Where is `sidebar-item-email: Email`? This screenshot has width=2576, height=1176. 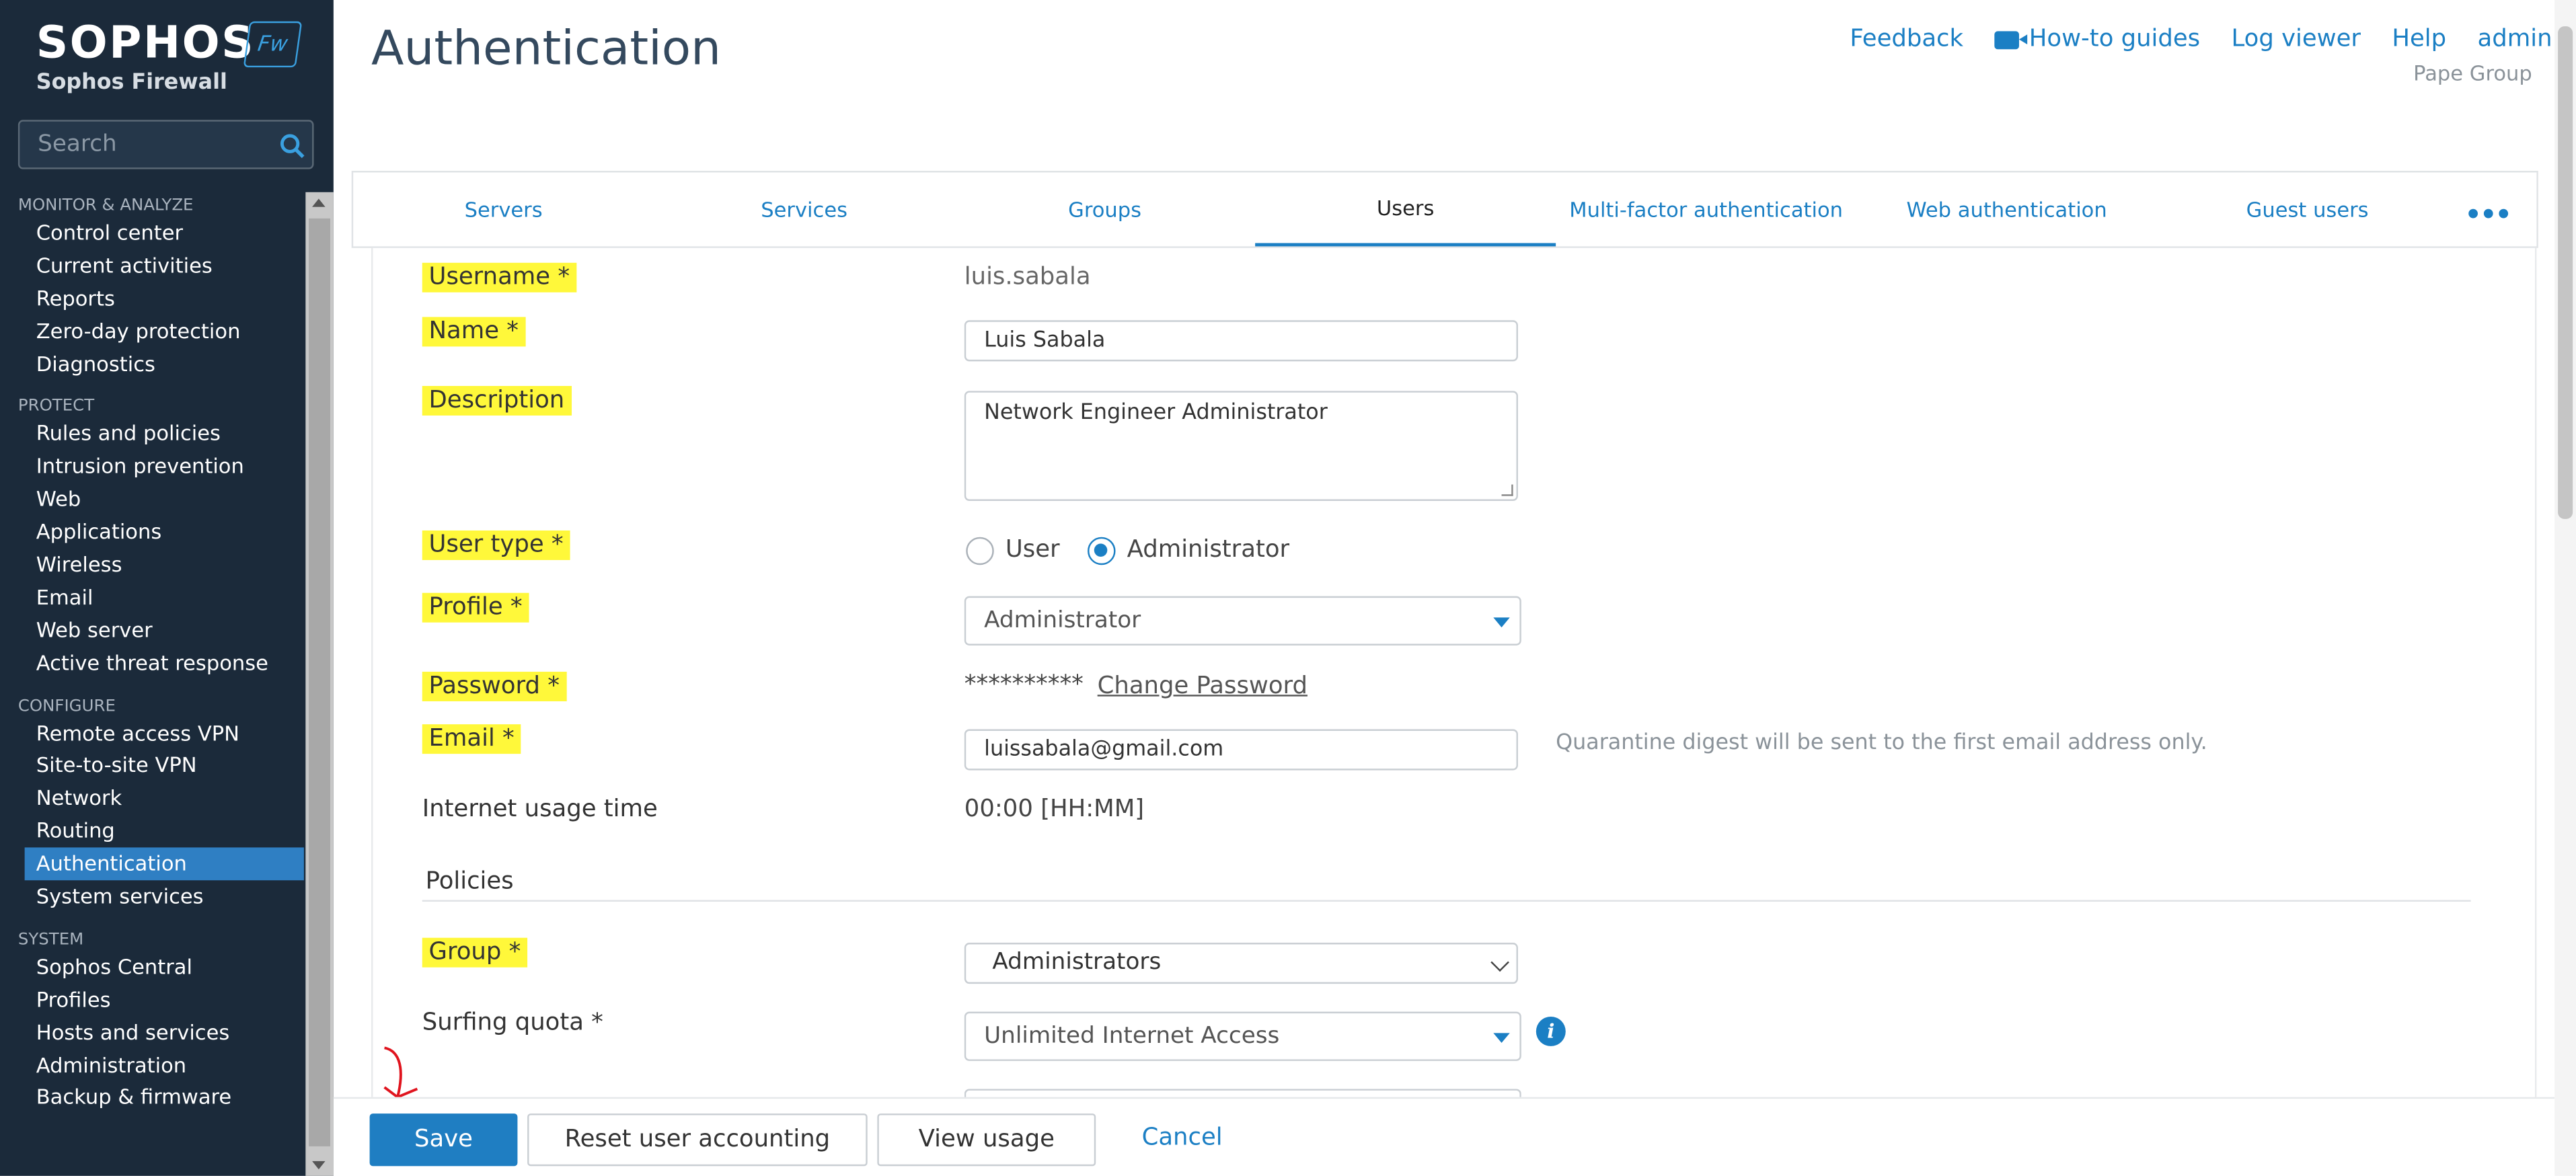
sidebar-item-email: Email is located at coordinates (152, 597).